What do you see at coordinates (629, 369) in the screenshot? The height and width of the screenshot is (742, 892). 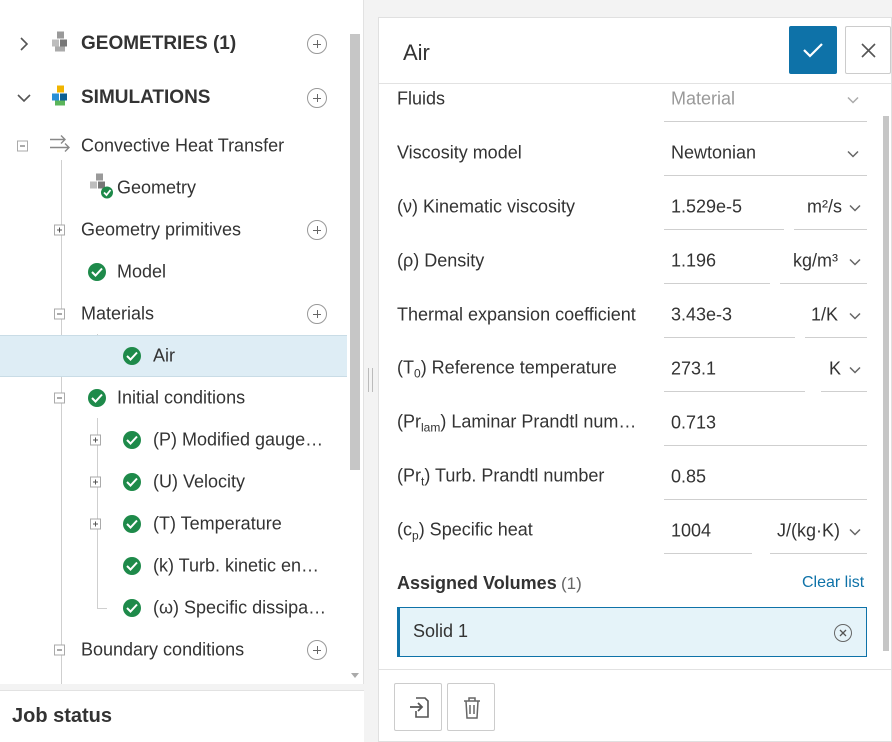 I see `field-reference-temperature: (T0) Reference temperature 273.1 K` at bounding box center [629, 369].